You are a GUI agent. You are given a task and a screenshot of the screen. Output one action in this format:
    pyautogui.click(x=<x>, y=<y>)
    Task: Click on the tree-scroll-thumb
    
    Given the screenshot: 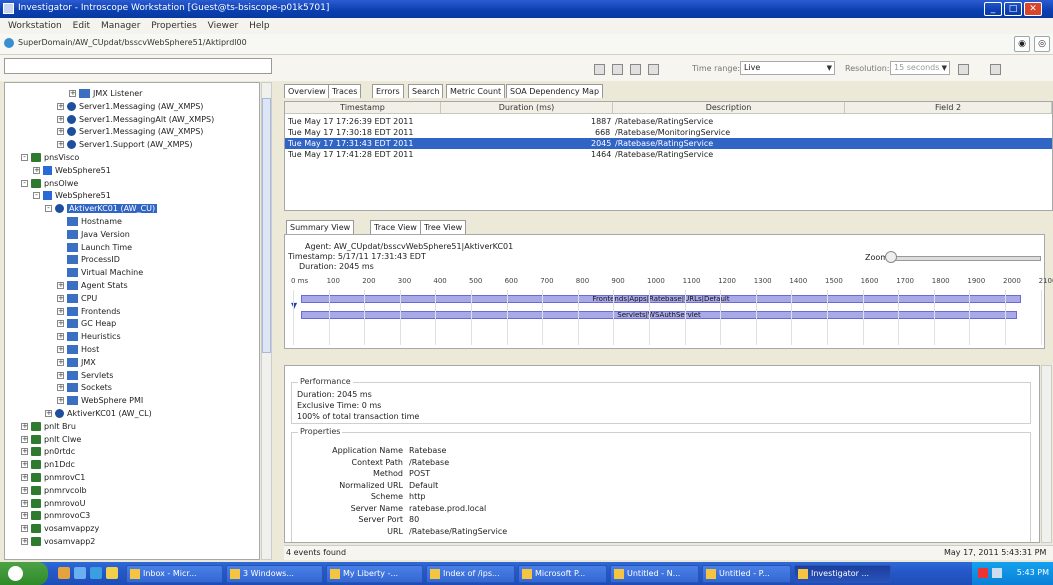 What is the action you would take?
    pyautogui.click(x=266, y=225)
    